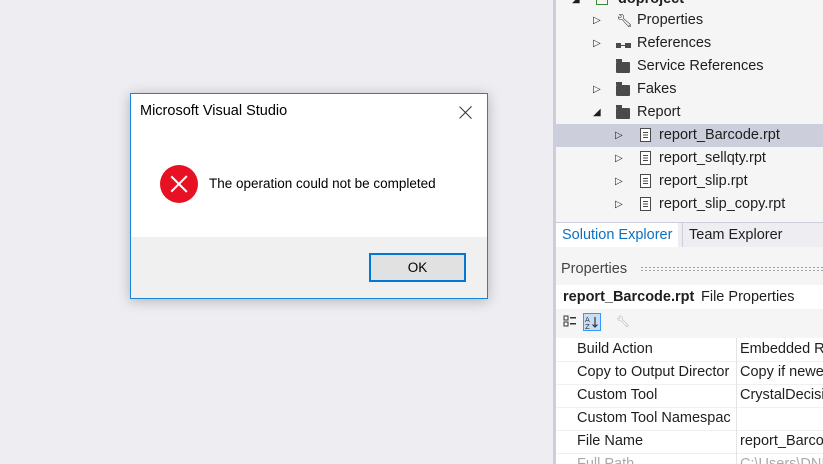  I want to click on property-value: Embedded R, so click(781, 349).